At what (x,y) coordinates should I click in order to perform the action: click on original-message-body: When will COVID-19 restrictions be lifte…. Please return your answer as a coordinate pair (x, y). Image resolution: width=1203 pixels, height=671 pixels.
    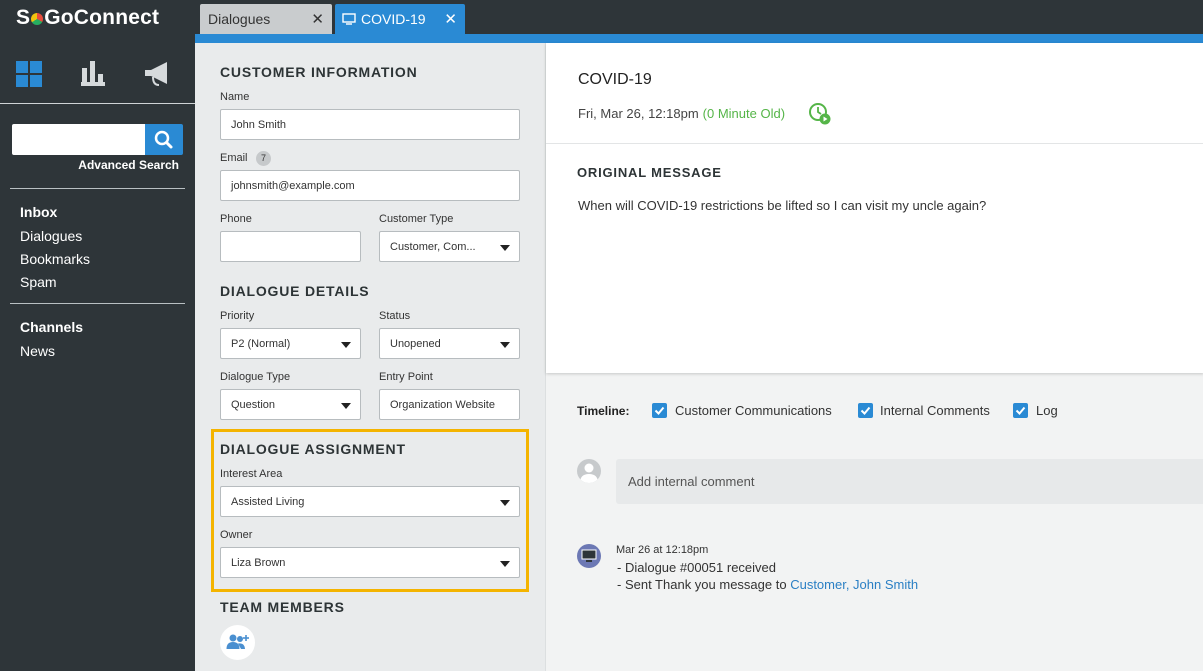
    Looking at the image, I should click on (782, 205).